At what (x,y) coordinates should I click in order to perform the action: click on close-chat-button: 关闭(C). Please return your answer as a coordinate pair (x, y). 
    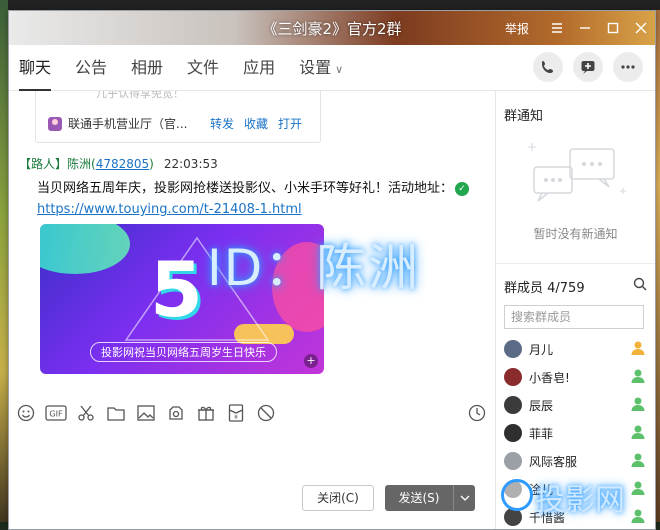
    Looking at the image, I should click on (338, 498).